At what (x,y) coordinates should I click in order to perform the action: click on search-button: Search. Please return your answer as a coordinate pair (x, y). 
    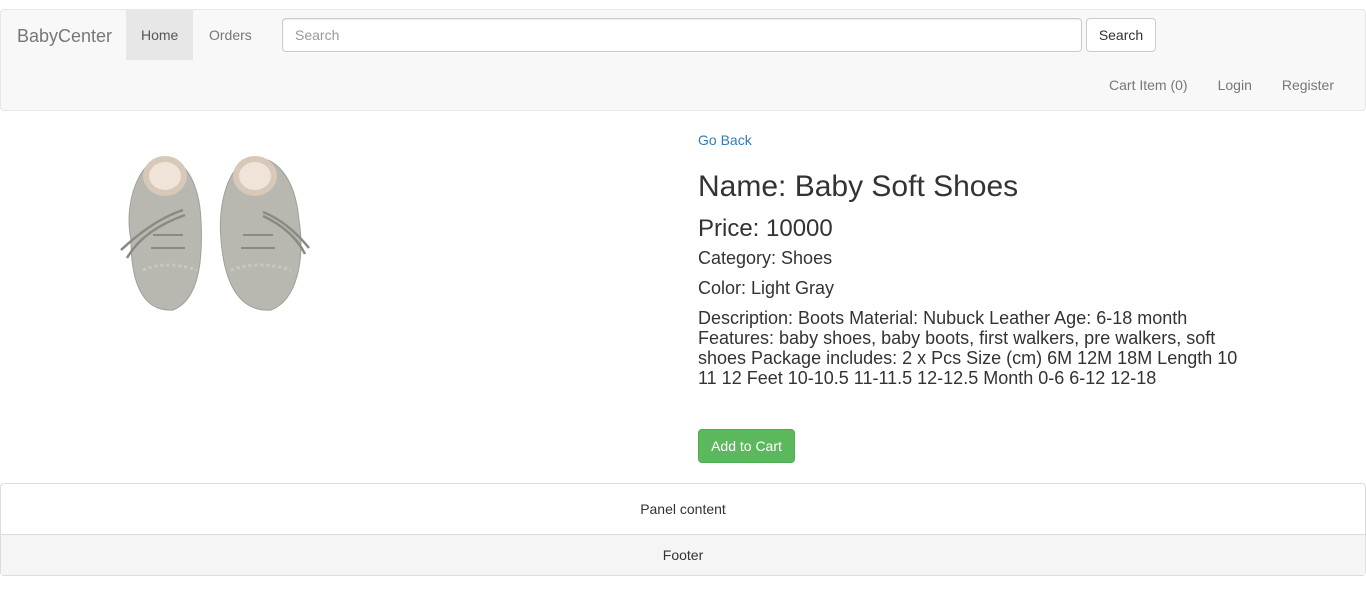
    Looking at the image, I should click on (1121, 35).